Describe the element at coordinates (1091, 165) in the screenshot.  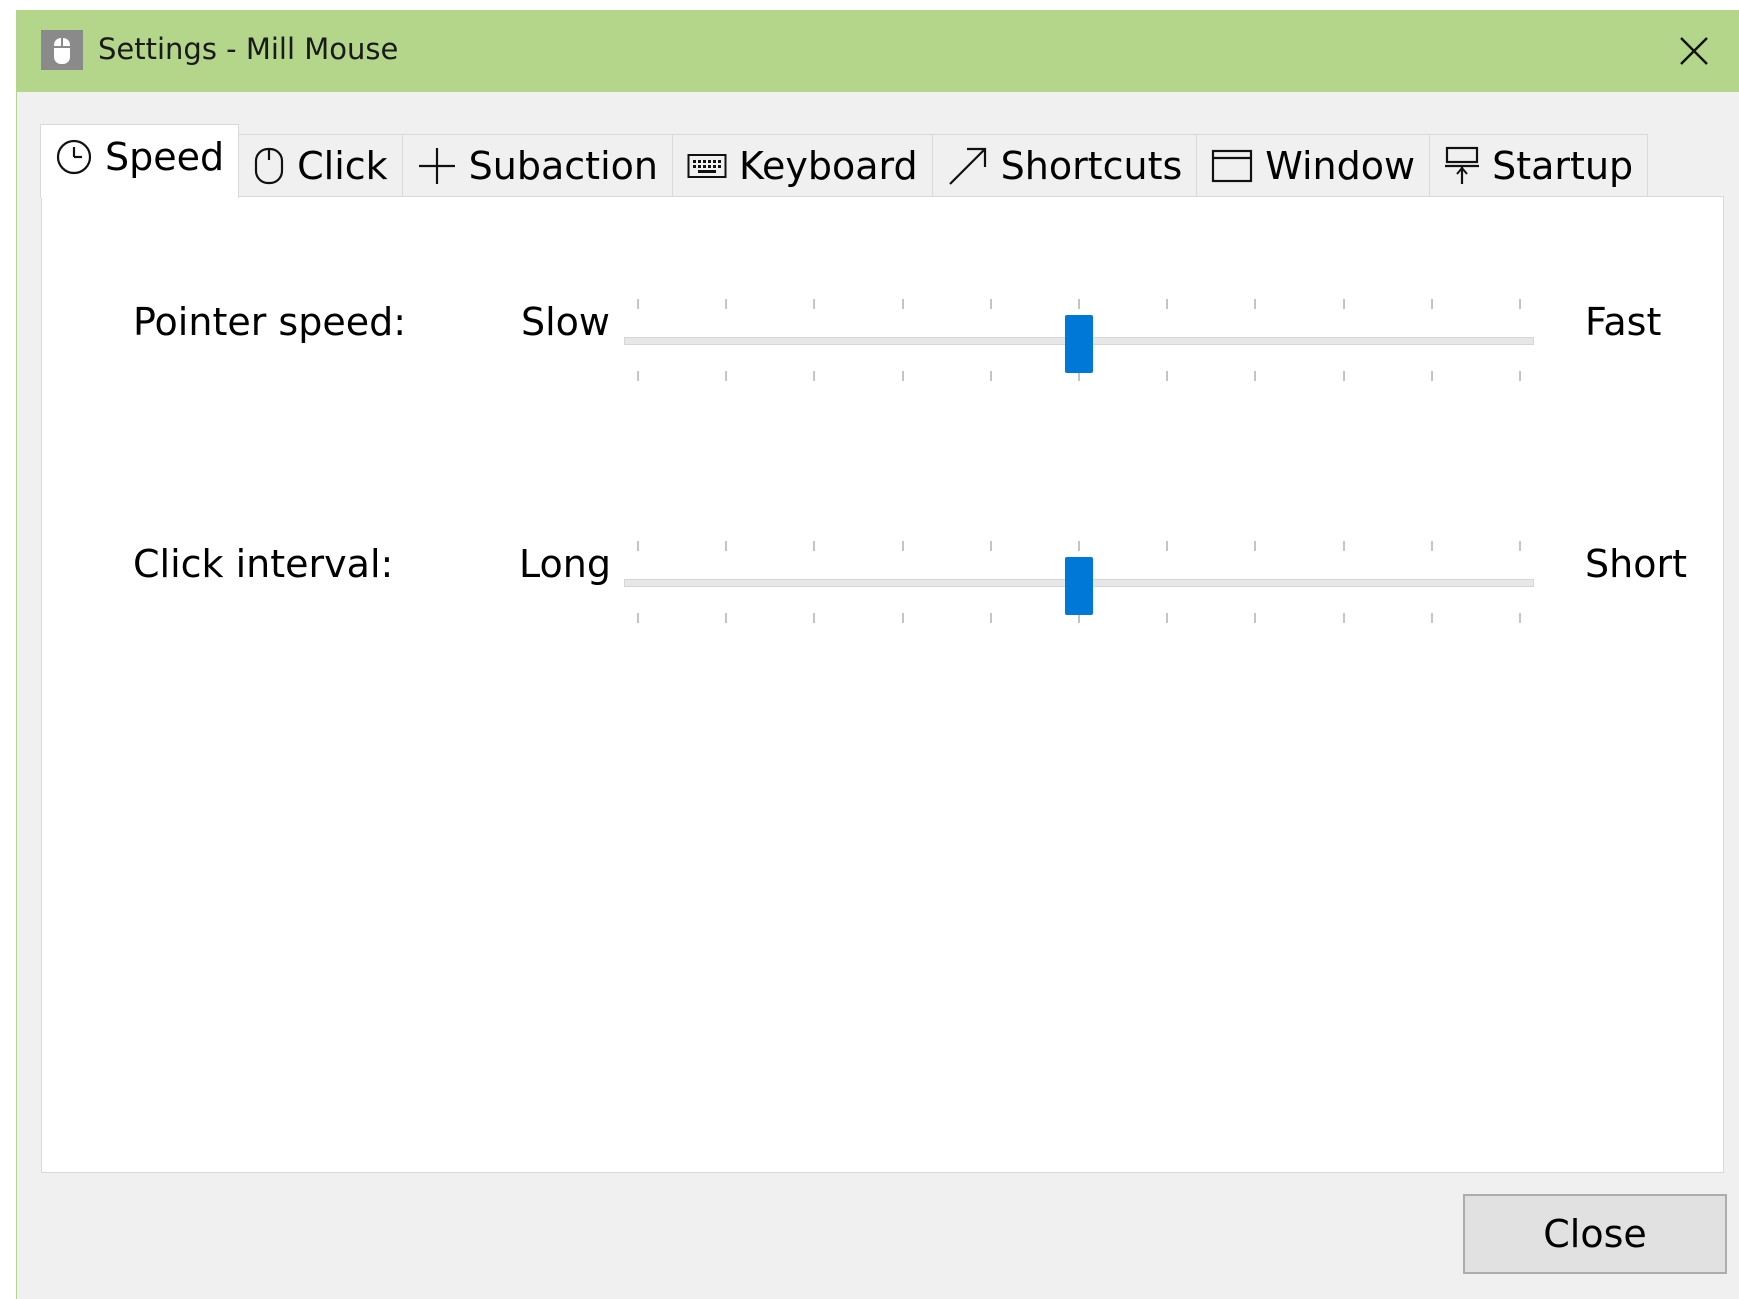
I see `tab-label: Shortcuts` at that location.